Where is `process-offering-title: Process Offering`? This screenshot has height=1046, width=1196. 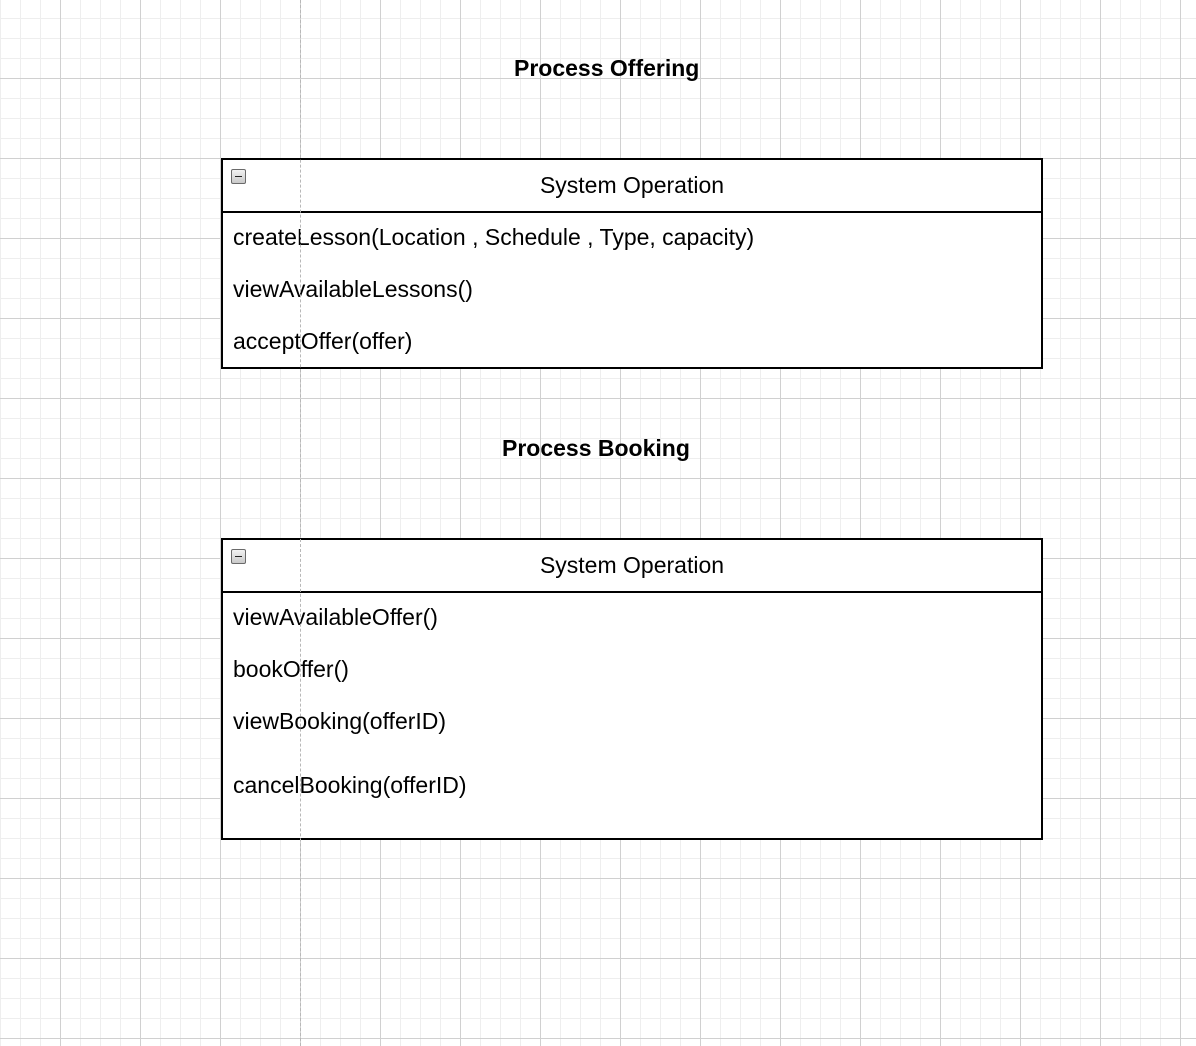
process-offering-title: Process Offering is located at coordinates (606, 68).